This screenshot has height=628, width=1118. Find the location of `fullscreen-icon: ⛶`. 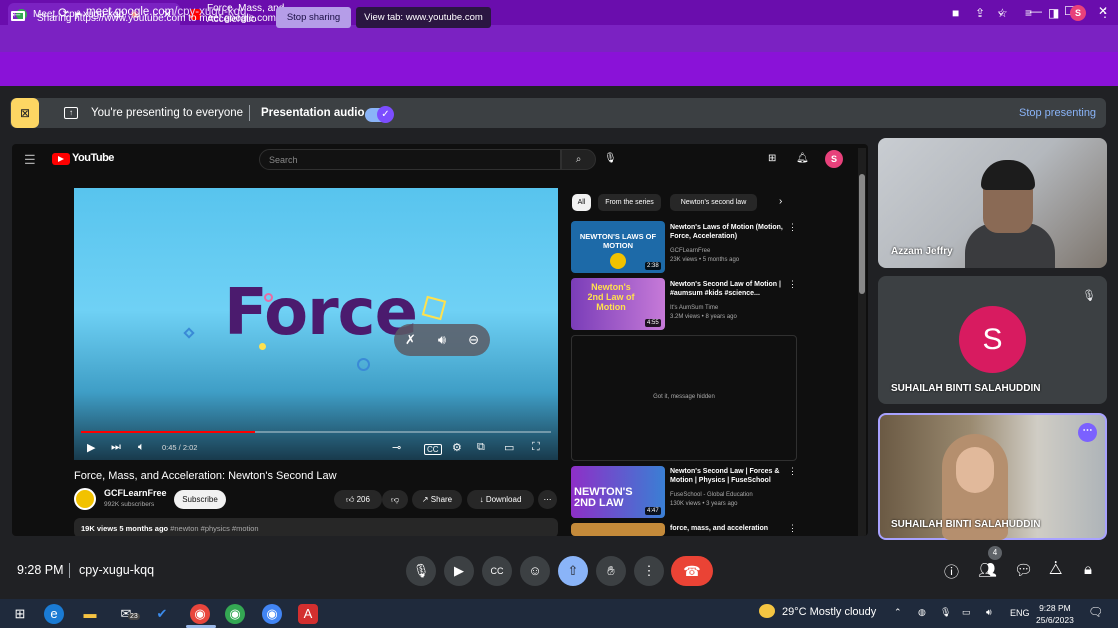

fullscreen-icon: ⛶ is located at coordinates (536, 447).